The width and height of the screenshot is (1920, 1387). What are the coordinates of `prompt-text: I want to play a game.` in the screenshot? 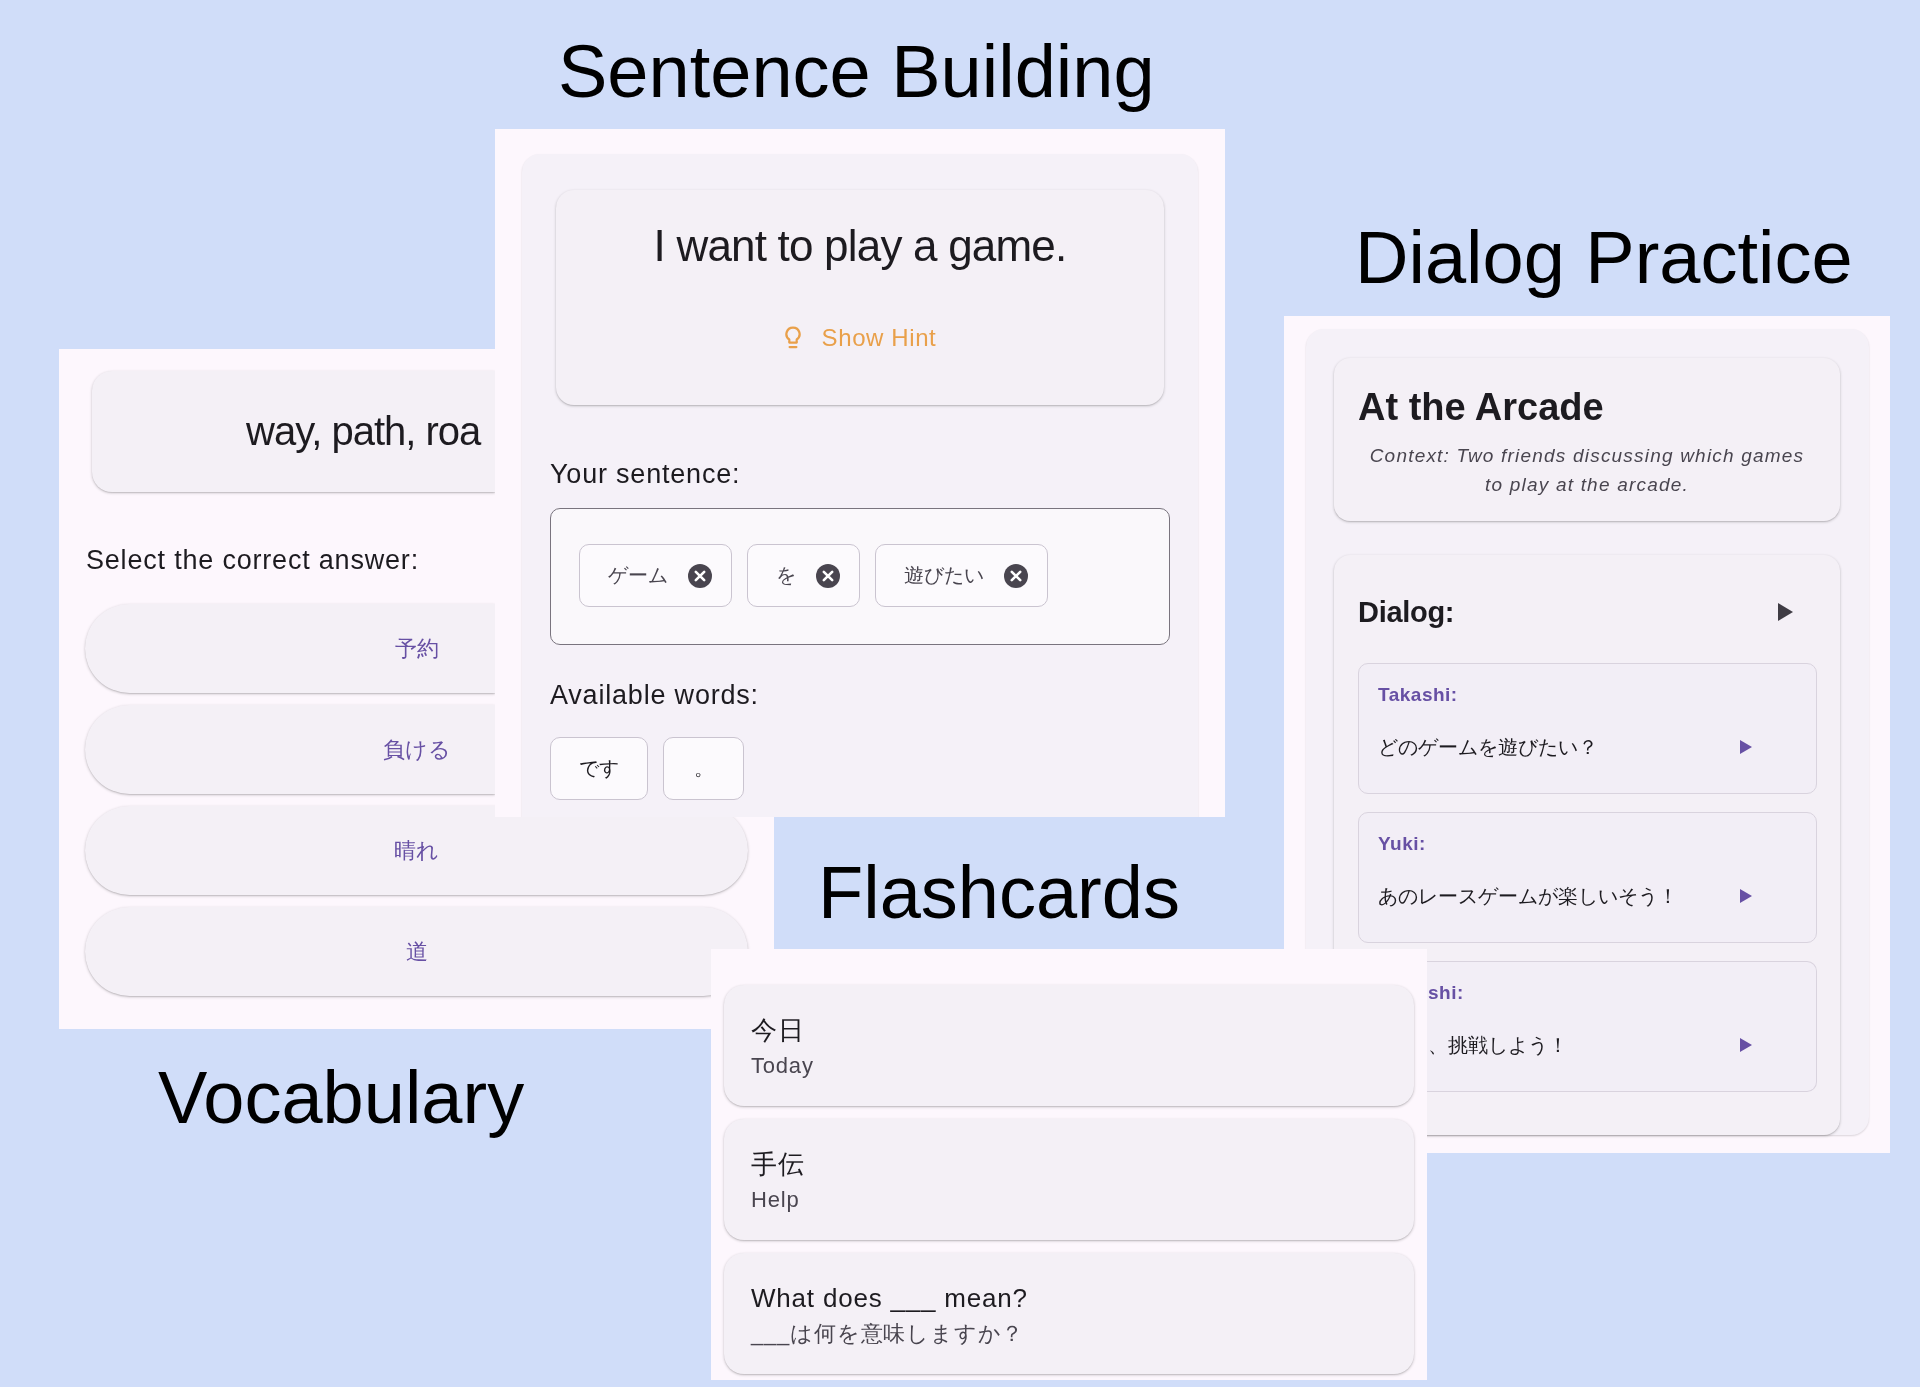 It's located at (860, 246).